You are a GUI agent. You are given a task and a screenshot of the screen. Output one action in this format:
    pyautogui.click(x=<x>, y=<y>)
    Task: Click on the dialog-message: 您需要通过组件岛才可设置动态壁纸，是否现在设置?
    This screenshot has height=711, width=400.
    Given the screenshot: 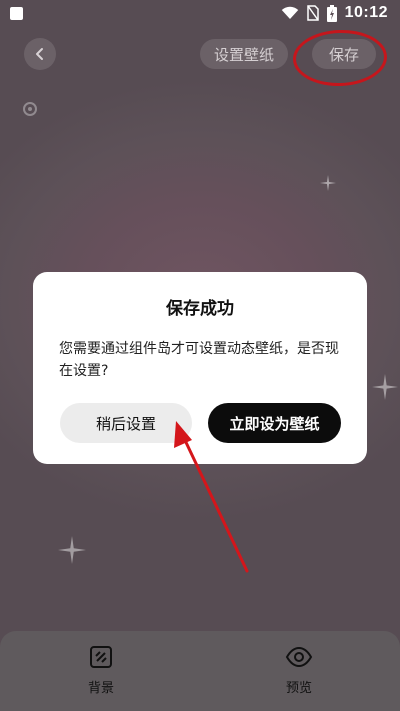 What is the action you would take?
    pyautogui.click(x=199, y=360)
    